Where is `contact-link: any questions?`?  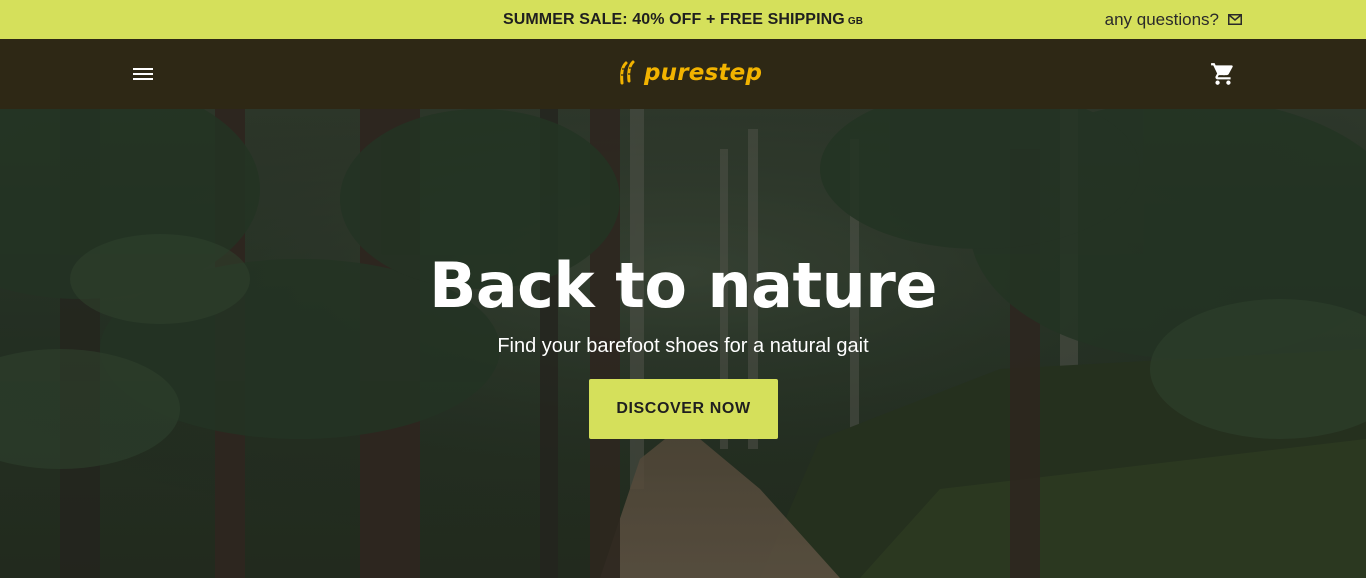 contact-link: any questions? is located at coordinates (1173, 19).